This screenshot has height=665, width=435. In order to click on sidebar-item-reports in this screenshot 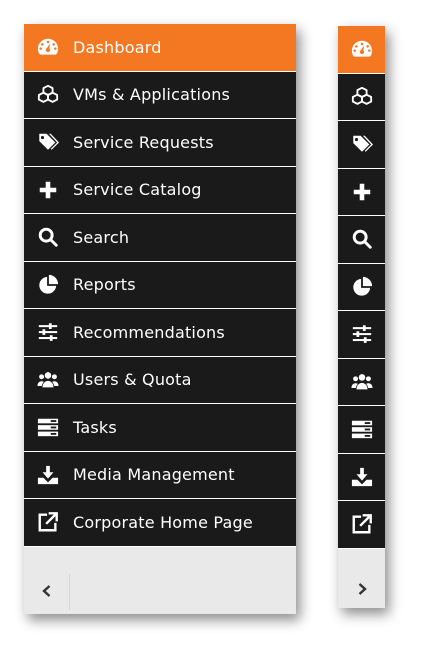, I will do `click(361, 287)`.